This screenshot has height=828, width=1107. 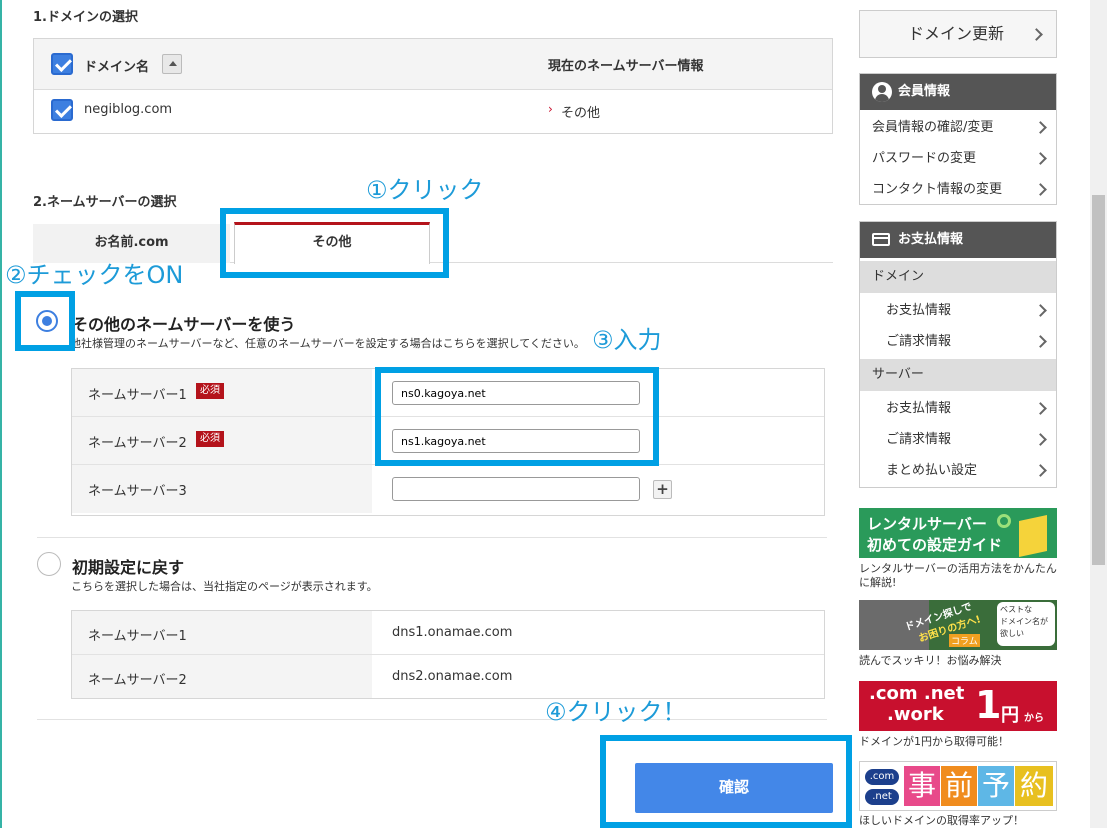 What do you see at coordinates (1026, 624) in the screenshot?
I see `note-bubble: ベストな ドメイン名が 欲しい` at bounding box center [1026, 624].